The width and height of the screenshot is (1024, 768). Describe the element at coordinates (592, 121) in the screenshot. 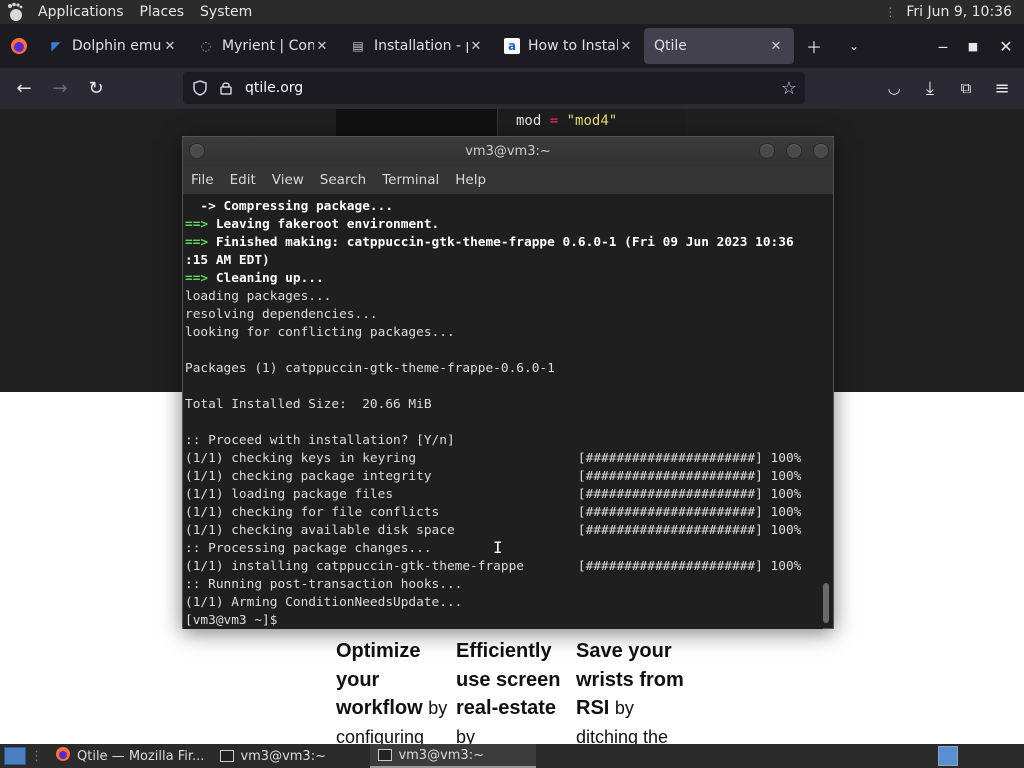

I see `code-string: "mod4"` at that location.